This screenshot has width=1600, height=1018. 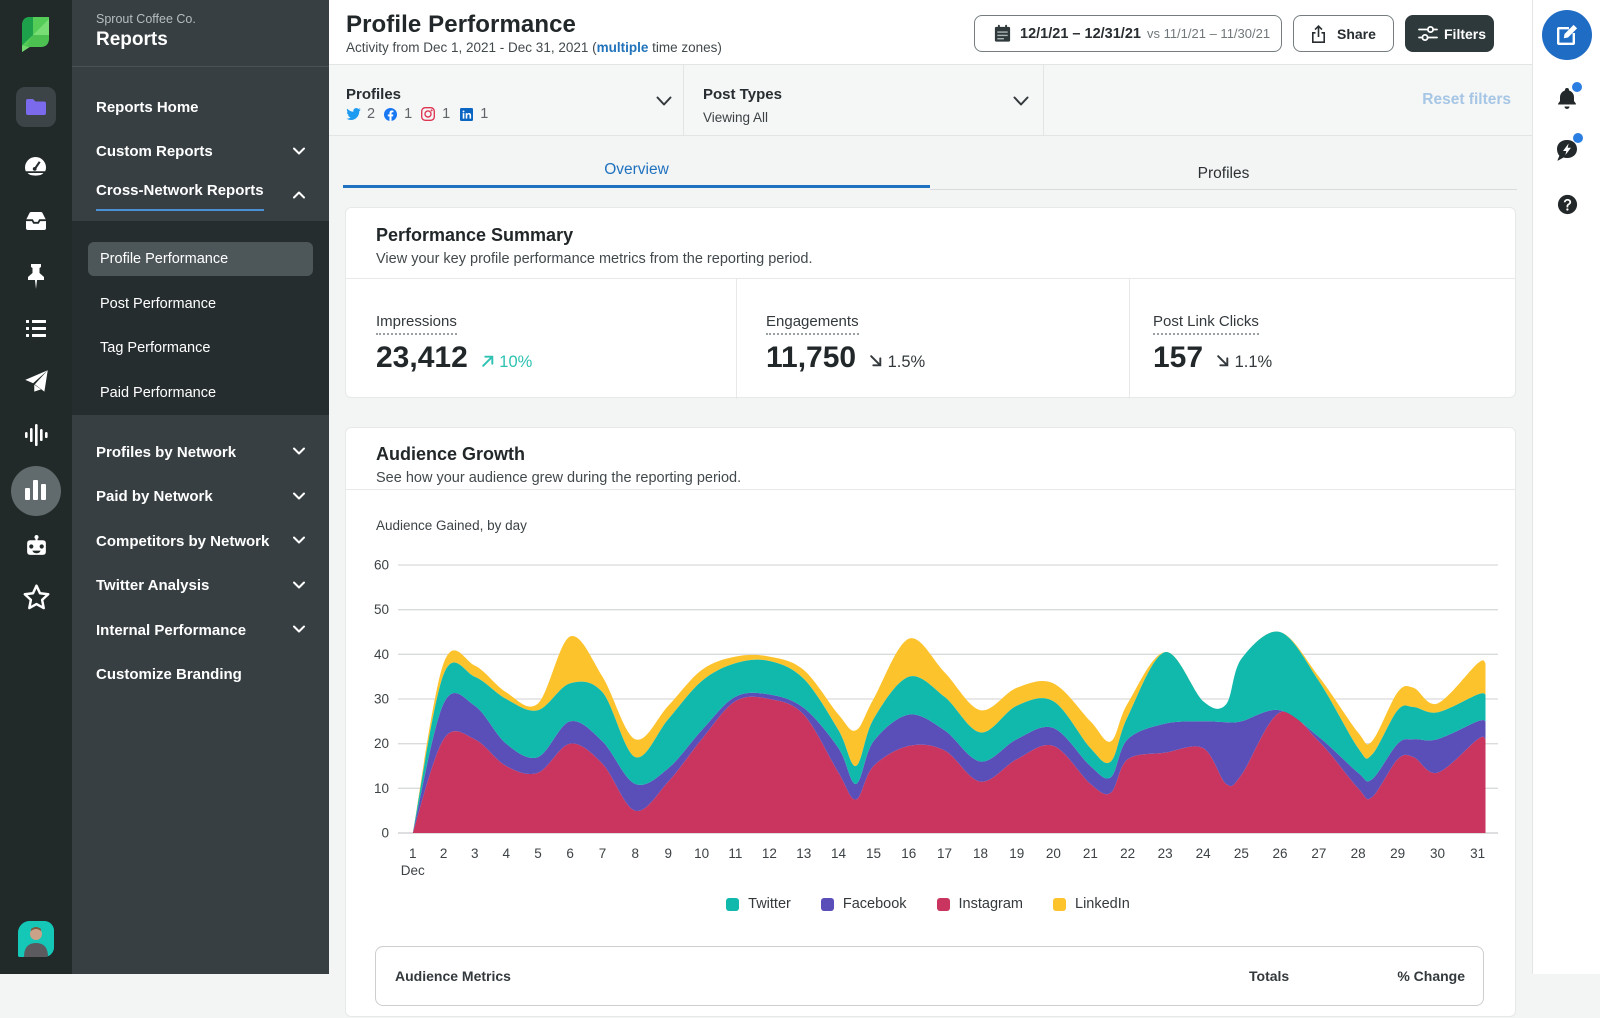 What do you see at coordinates (570, 853) in the screenshot?
I see `svg-text: 6` at bounding box center [570, 853].